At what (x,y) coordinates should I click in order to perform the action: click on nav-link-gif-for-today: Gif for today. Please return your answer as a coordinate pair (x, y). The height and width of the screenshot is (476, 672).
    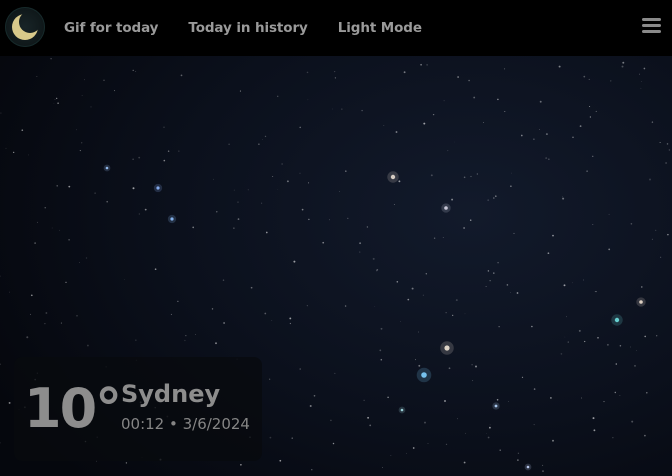
    Looking at the image, I should click on (111, 28).